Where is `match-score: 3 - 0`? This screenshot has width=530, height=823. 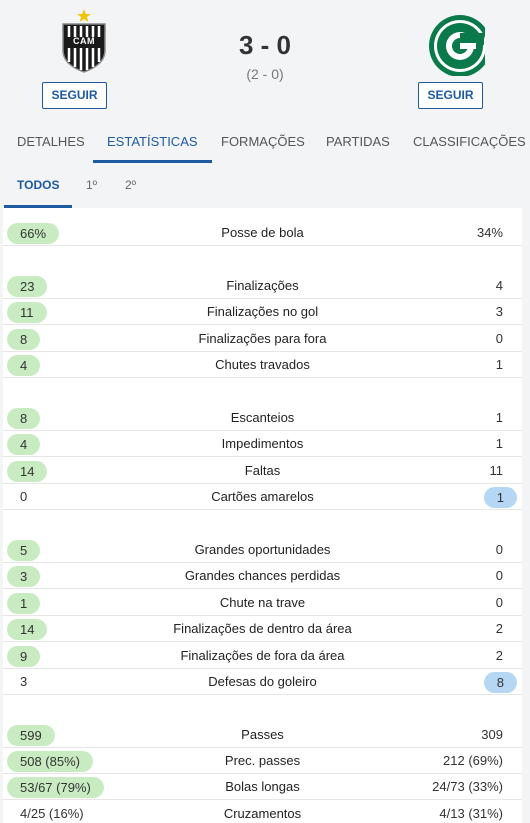
match-score: 3 - 0 is located at coordinates (265, 45).